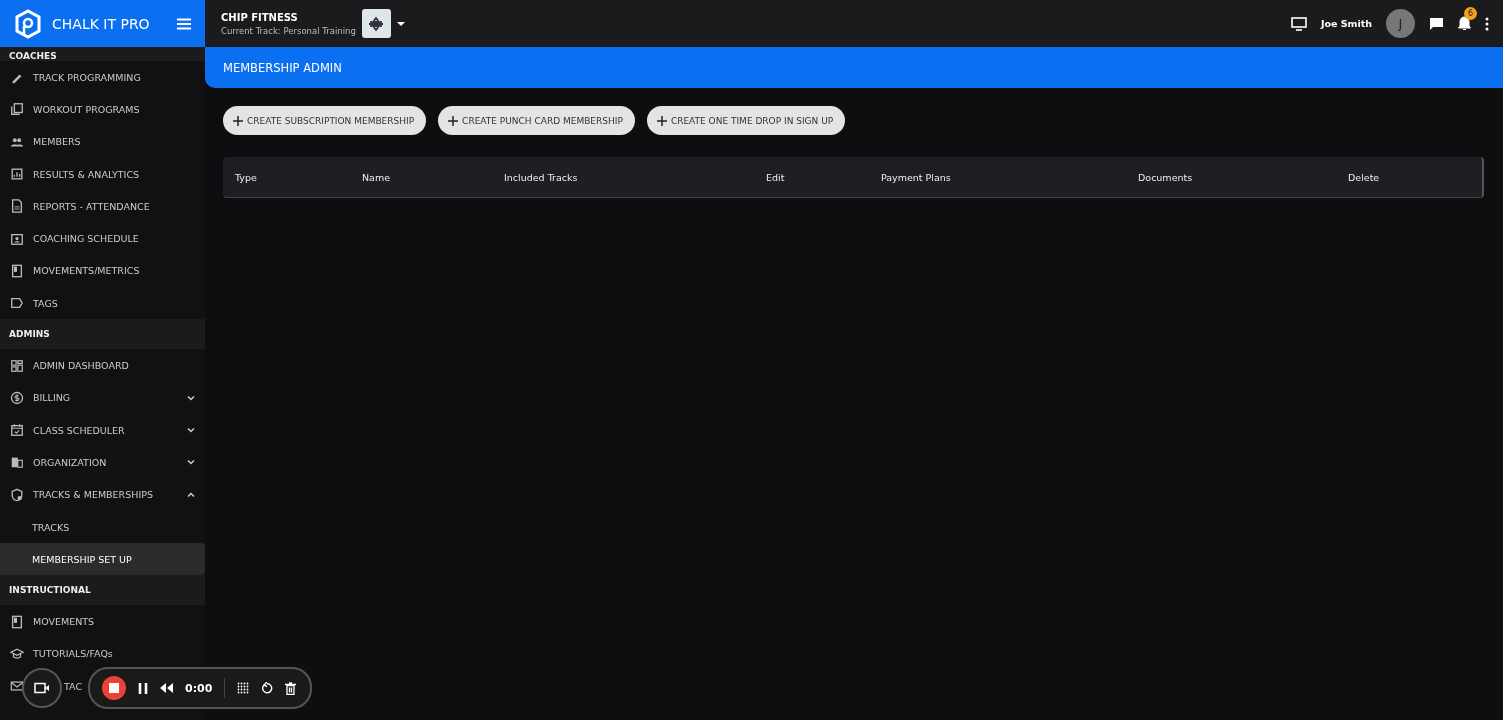 This screenshot has height=720, width=1503. What do you see at coordinates (17, 174) in the screenshot?
I see `chart-icon` at bounding box center [17, 174].